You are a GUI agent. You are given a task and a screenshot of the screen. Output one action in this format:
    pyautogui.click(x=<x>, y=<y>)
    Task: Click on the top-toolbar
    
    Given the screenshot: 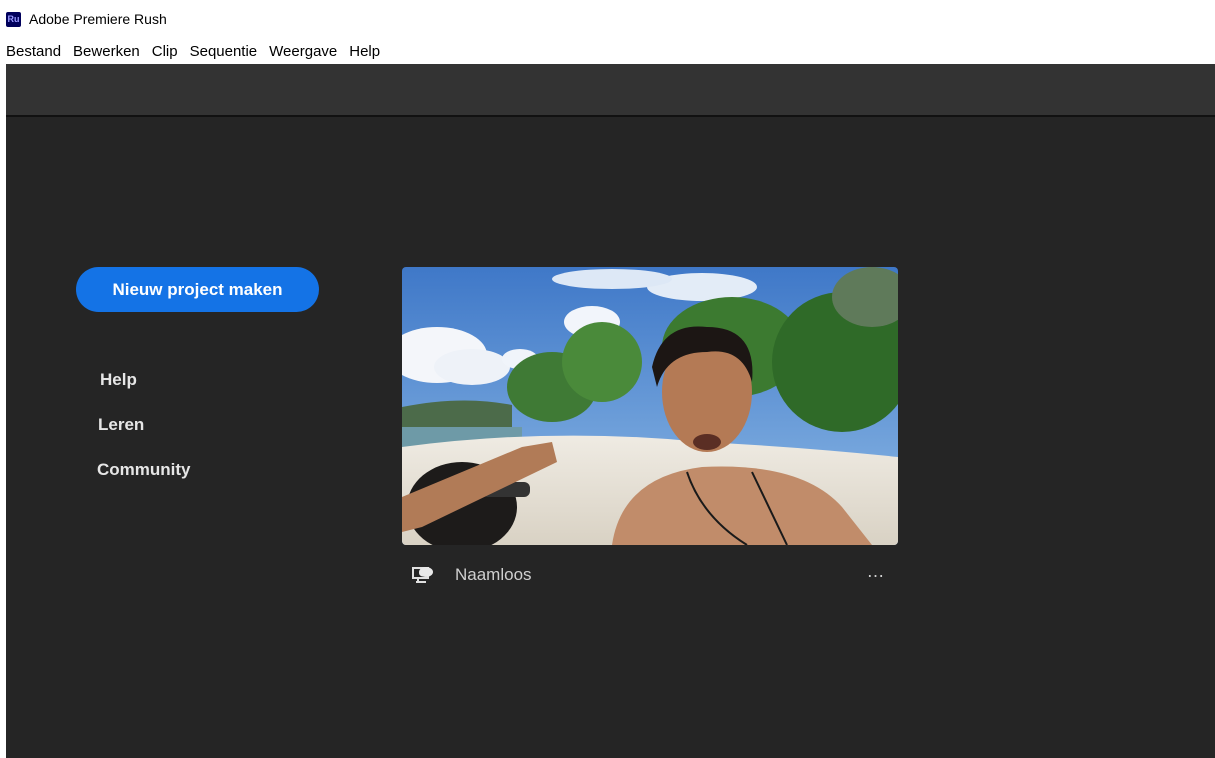 What is the action you would take?
    pyautogui.click(x=610, y=90)
    